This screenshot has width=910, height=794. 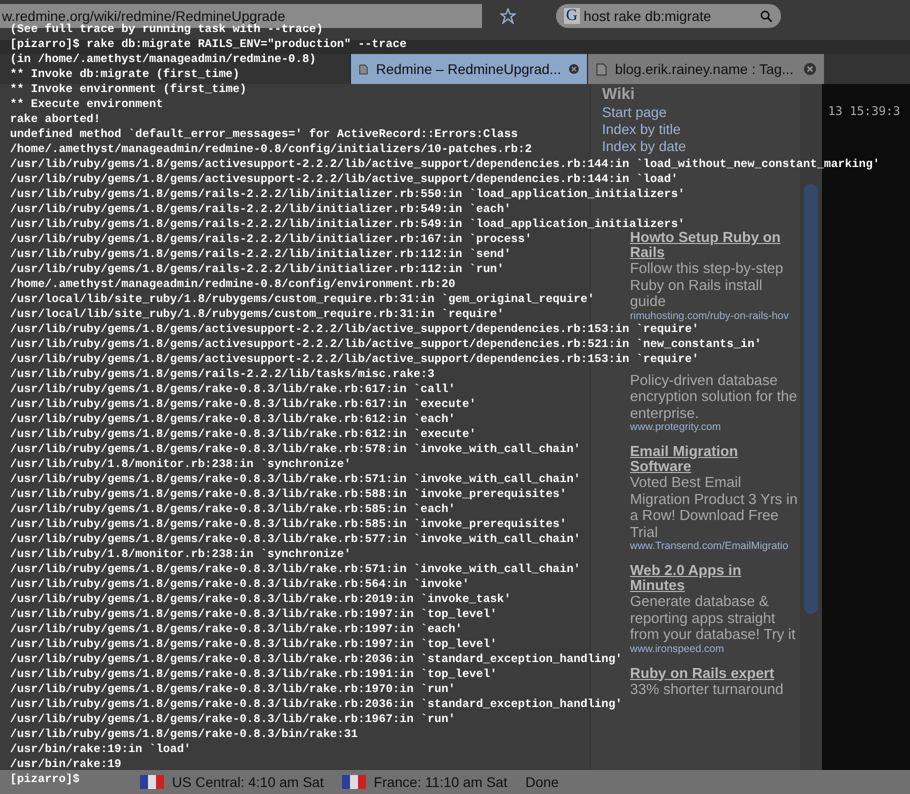 What do you see at coordinates (347, 224) in the screenshot?
I see `terminal-line: /usr/lib/ruby/gems/1.8/gems/rails-2.2.2/lib/initializer.rb:549:in `load_application_initializers'` at bounding box center [347, 224].